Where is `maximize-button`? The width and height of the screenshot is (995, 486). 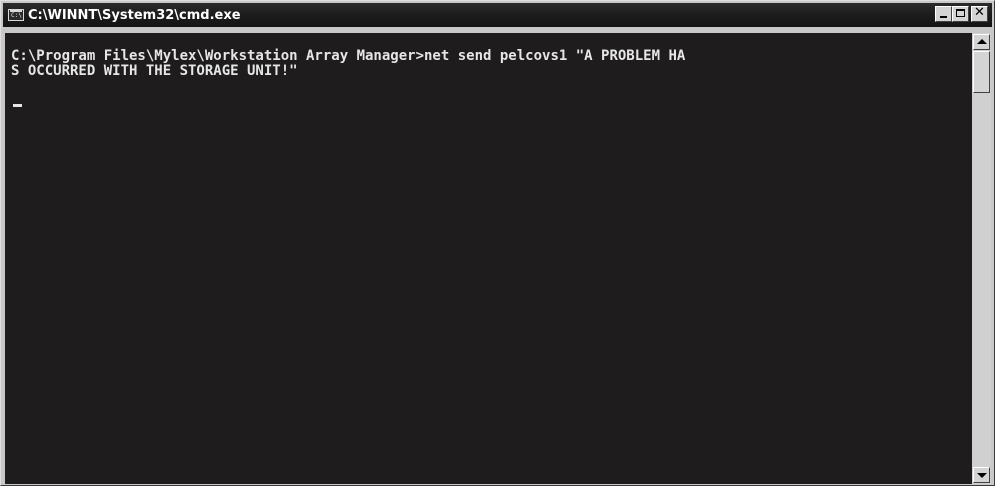 maximize-button is located at coordinates (960, 14).